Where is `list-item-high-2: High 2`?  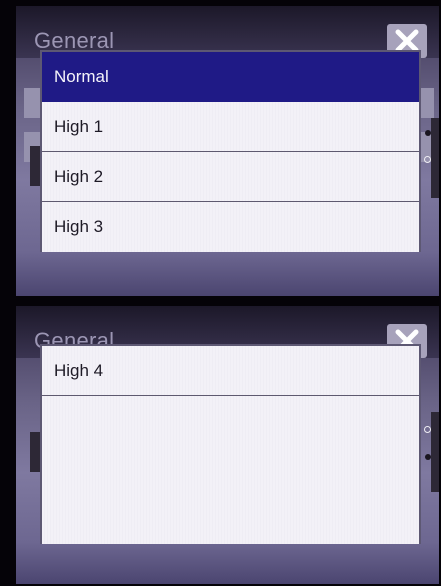
list-item-high-2: High 2 is located at coordinates (230, 177).